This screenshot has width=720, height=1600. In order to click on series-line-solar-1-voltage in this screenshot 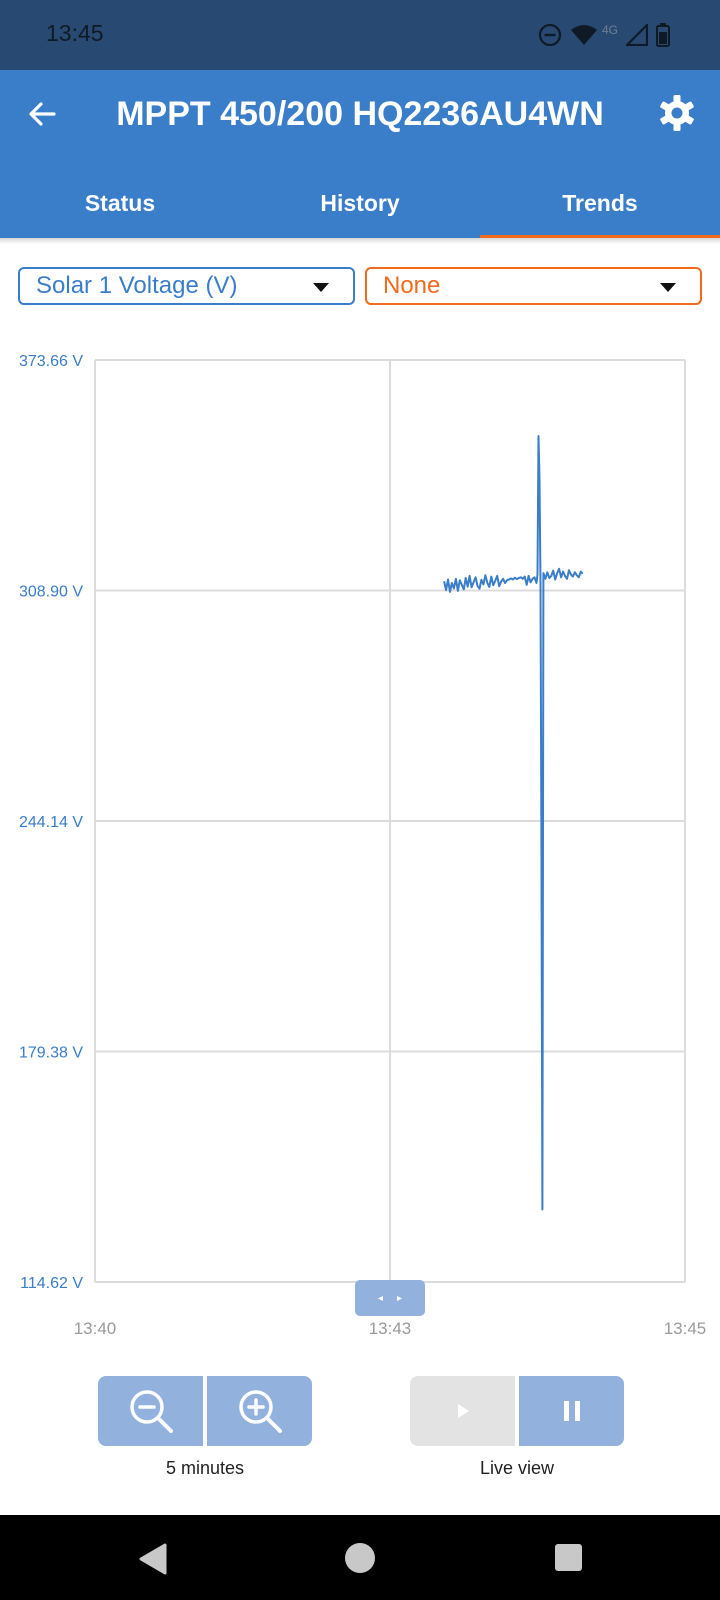, I will do `click(513, 823)`.